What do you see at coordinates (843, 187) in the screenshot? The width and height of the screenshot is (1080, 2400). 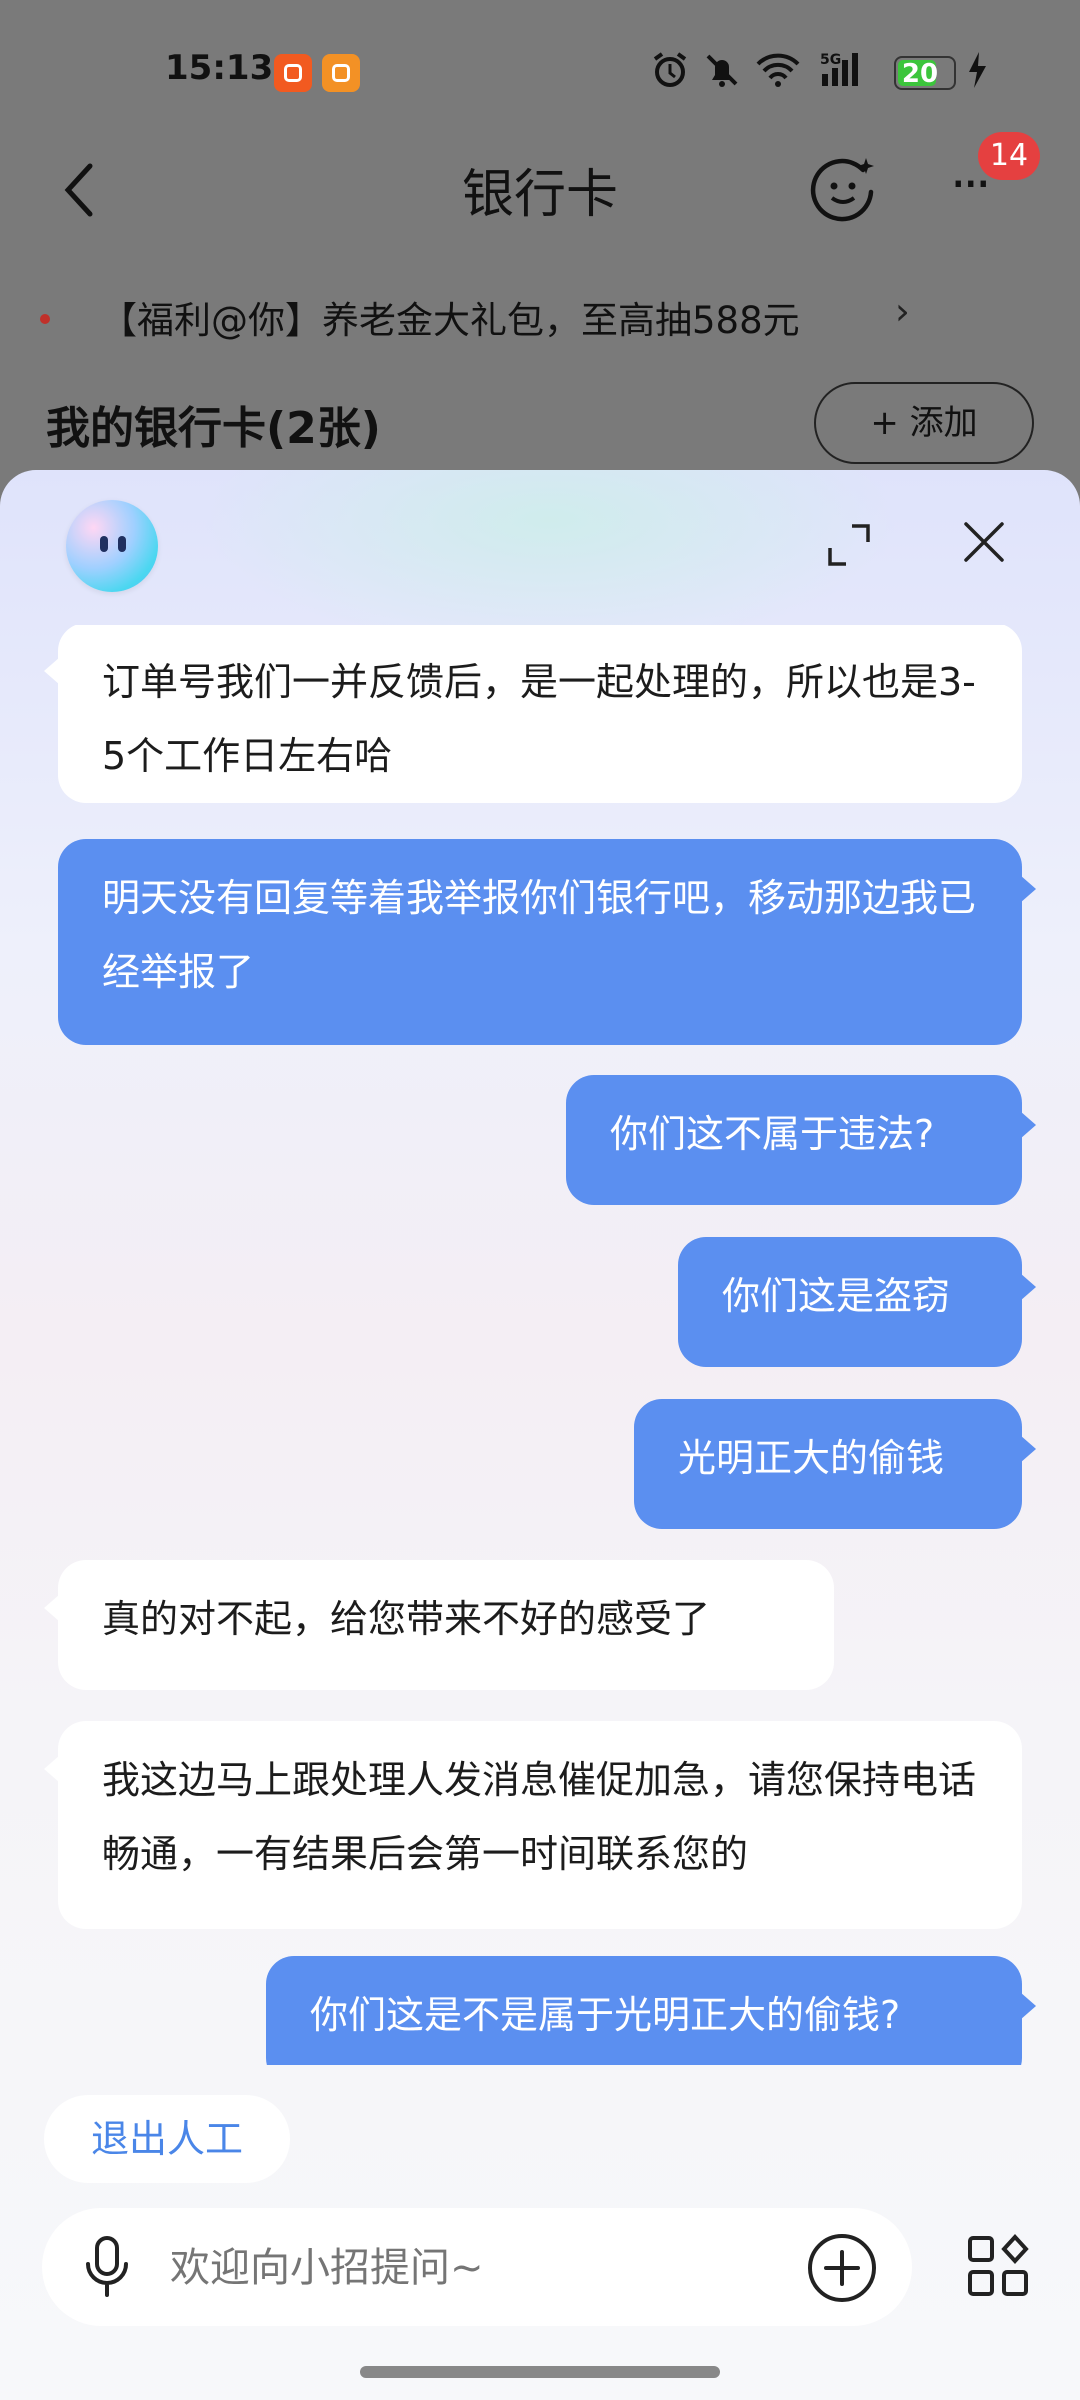 I see `smile-ai-icon` at bounding box center [843, 187].